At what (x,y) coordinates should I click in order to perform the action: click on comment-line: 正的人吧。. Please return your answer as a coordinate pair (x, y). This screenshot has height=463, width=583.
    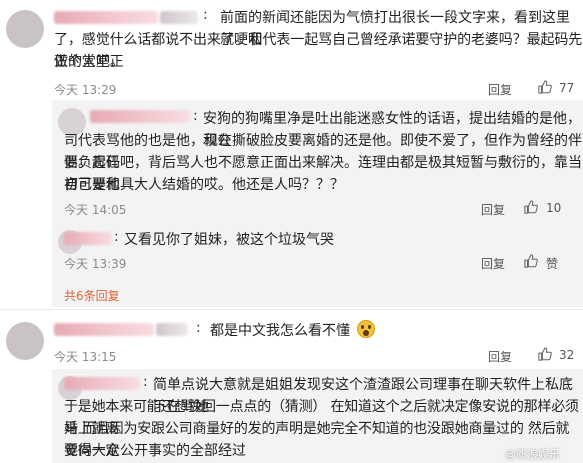
    Looking at the image, I should click on (89, 62).